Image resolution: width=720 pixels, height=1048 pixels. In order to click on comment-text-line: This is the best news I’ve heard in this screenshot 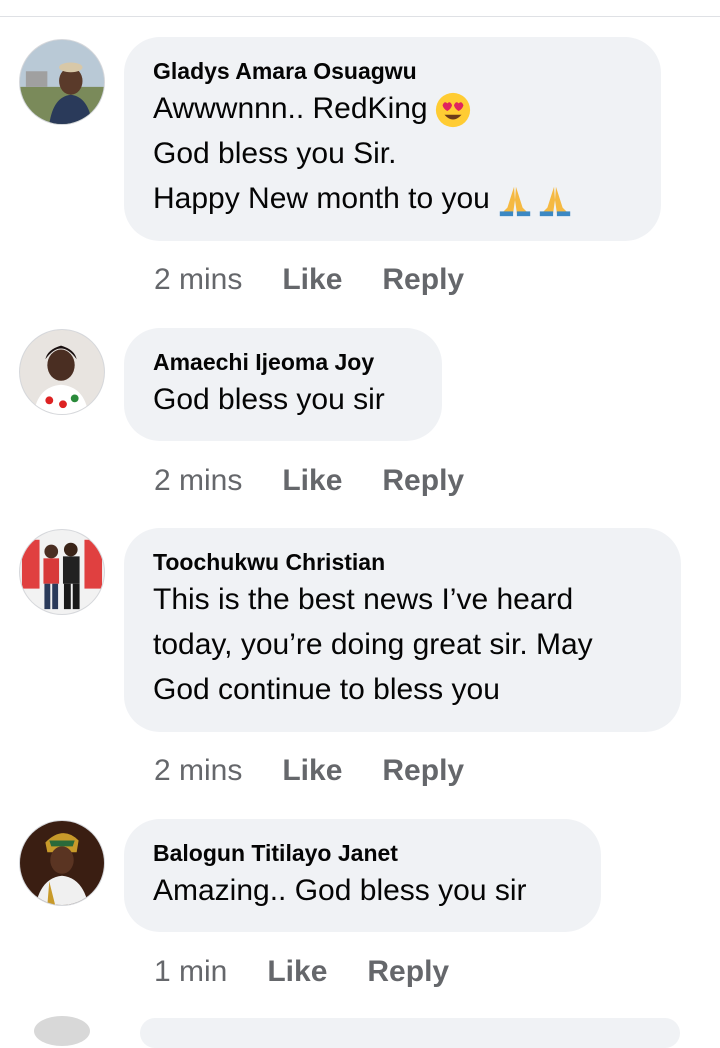, I will do `click(363, 599)`.